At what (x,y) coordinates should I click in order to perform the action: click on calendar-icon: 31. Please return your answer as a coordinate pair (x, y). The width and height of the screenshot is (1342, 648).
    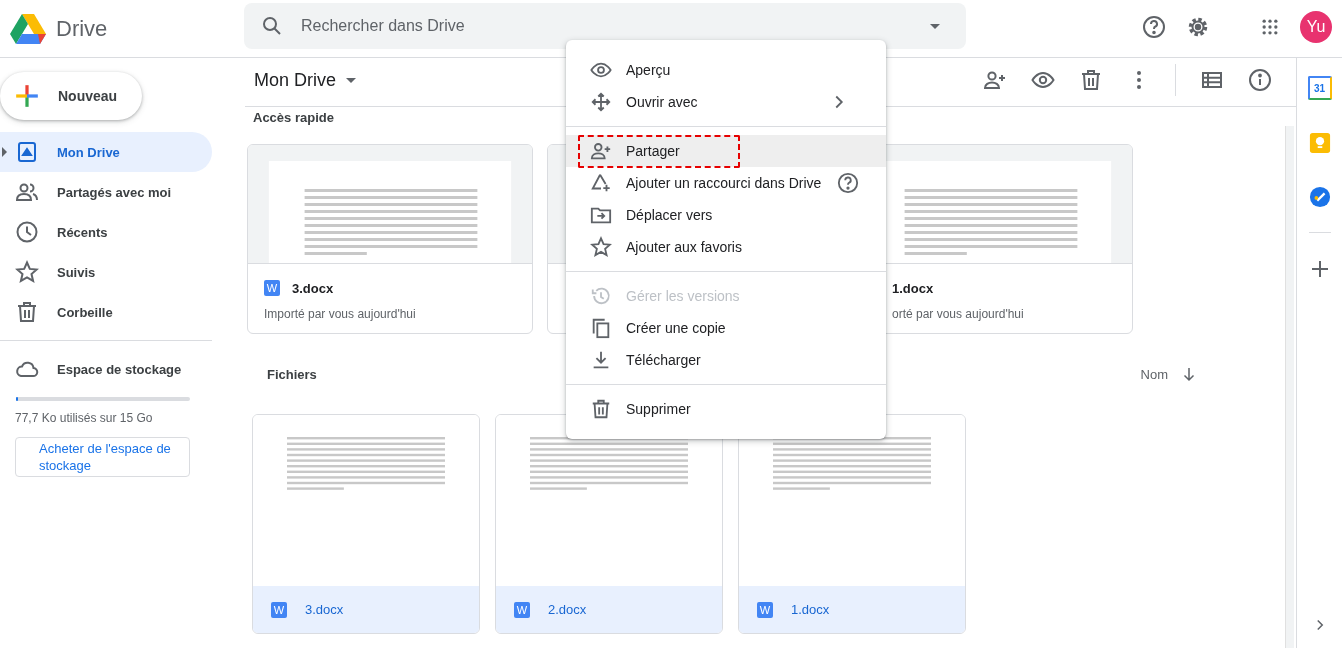
    Looking at the image, I should click on (1319, 88).